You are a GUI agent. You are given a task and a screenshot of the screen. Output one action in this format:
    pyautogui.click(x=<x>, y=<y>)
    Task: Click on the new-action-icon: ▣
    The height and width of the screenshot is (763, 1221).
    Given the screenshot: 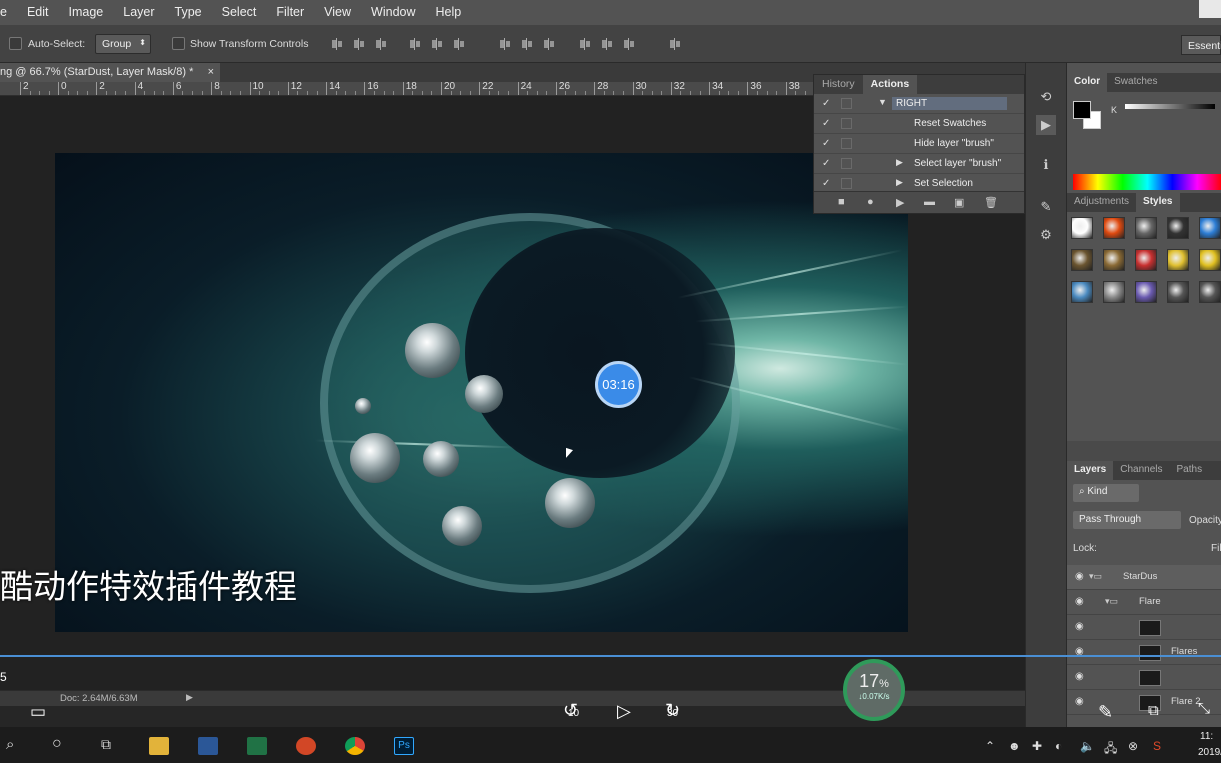 What is the action you would take?
    pyautogui.click(x=959, y=202)
    